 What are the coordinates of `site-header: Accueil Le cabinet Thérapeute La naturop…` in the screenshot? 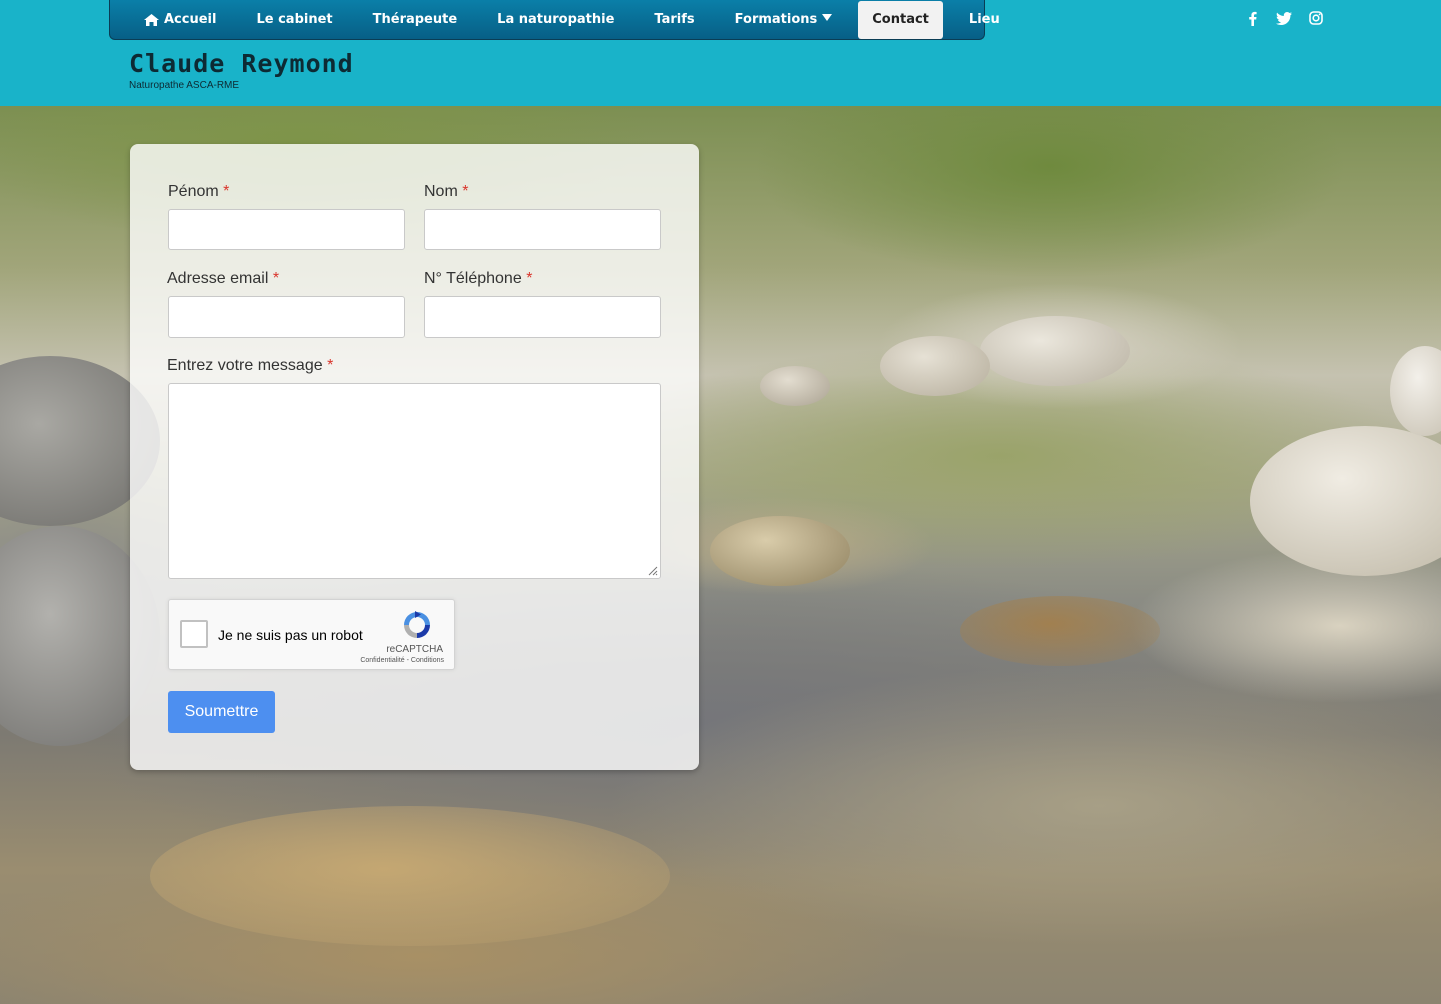 It's located at (720, 53).